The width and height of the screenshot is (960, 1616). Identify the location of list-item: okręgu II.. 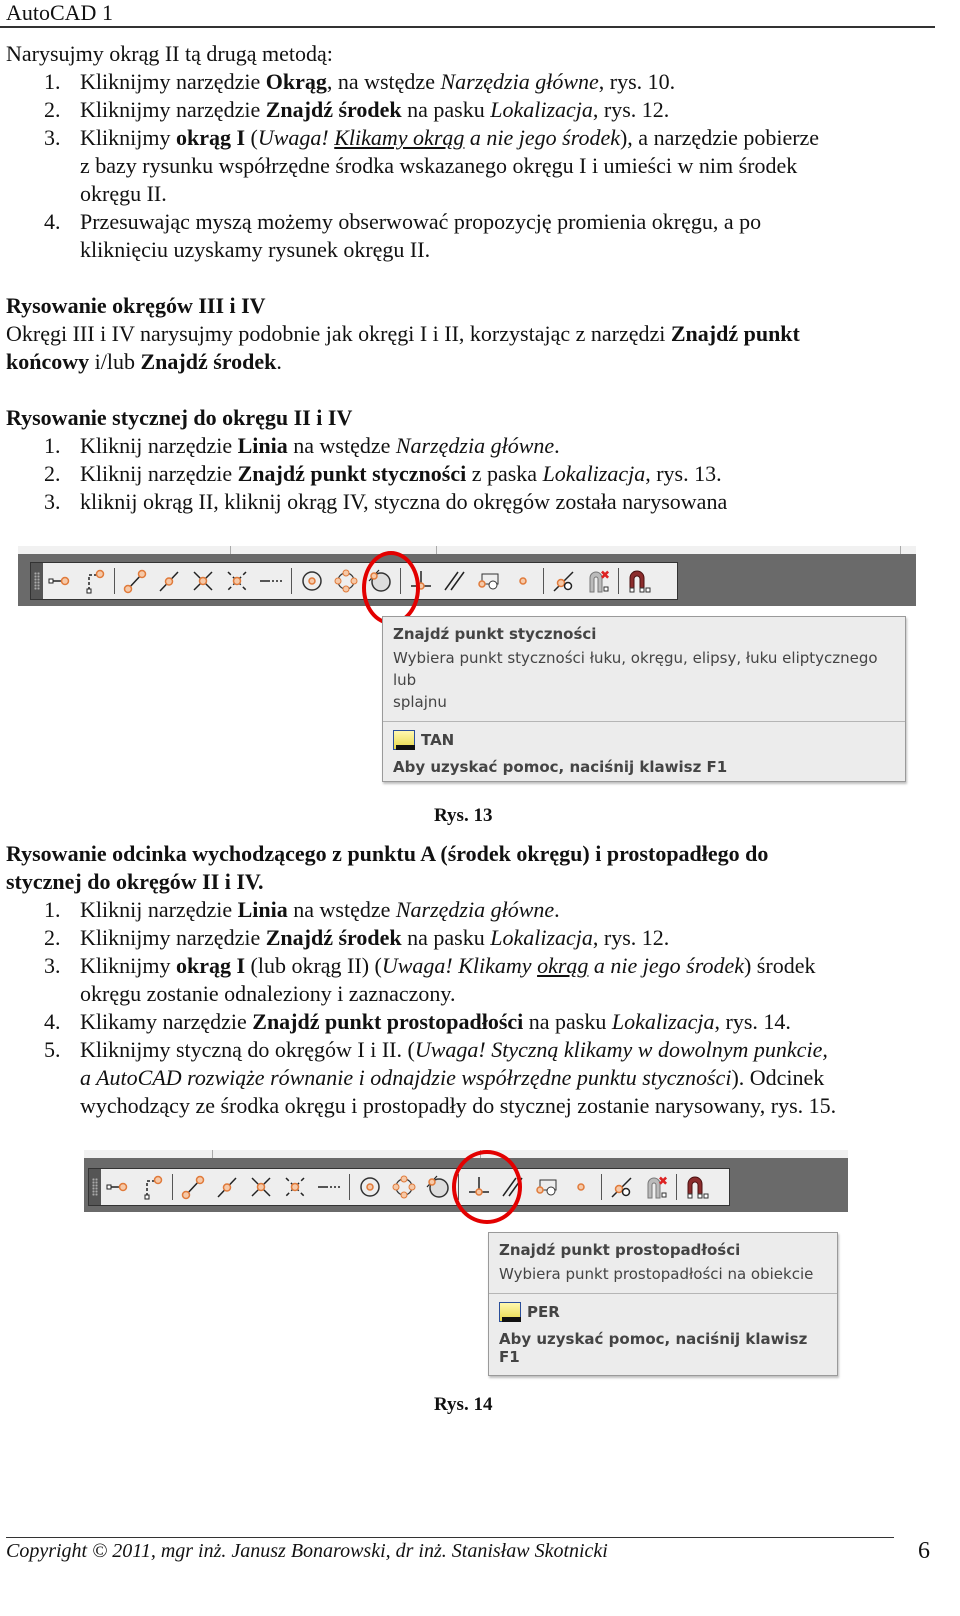
(123, 193).